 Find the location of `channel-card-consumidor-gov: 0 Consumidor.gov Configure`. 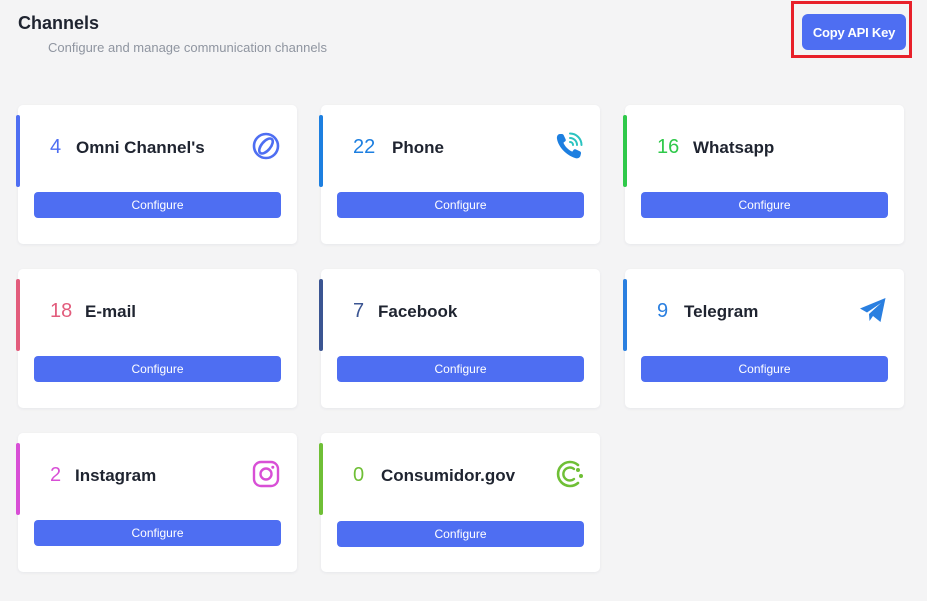

channel-card-consumidor-gov: 0 Consumidor.gov Configure is located at coordinates (459, 502).